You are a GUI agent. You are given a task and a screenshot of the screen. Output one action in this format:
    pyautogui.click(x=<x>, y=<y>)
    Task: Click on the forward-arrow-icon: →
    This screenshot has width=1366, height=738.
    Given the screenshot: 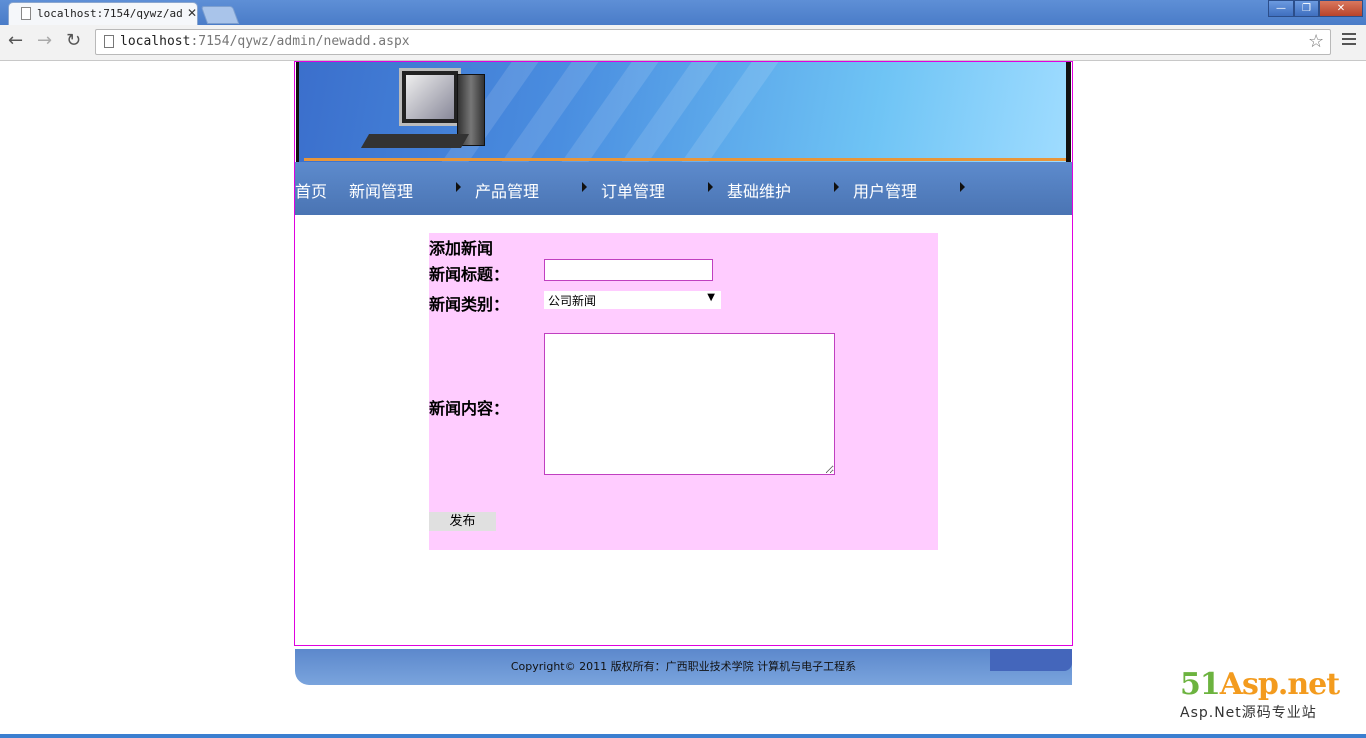 What is the action you would take?
    pyautogui.click(x=44, y=41)
    